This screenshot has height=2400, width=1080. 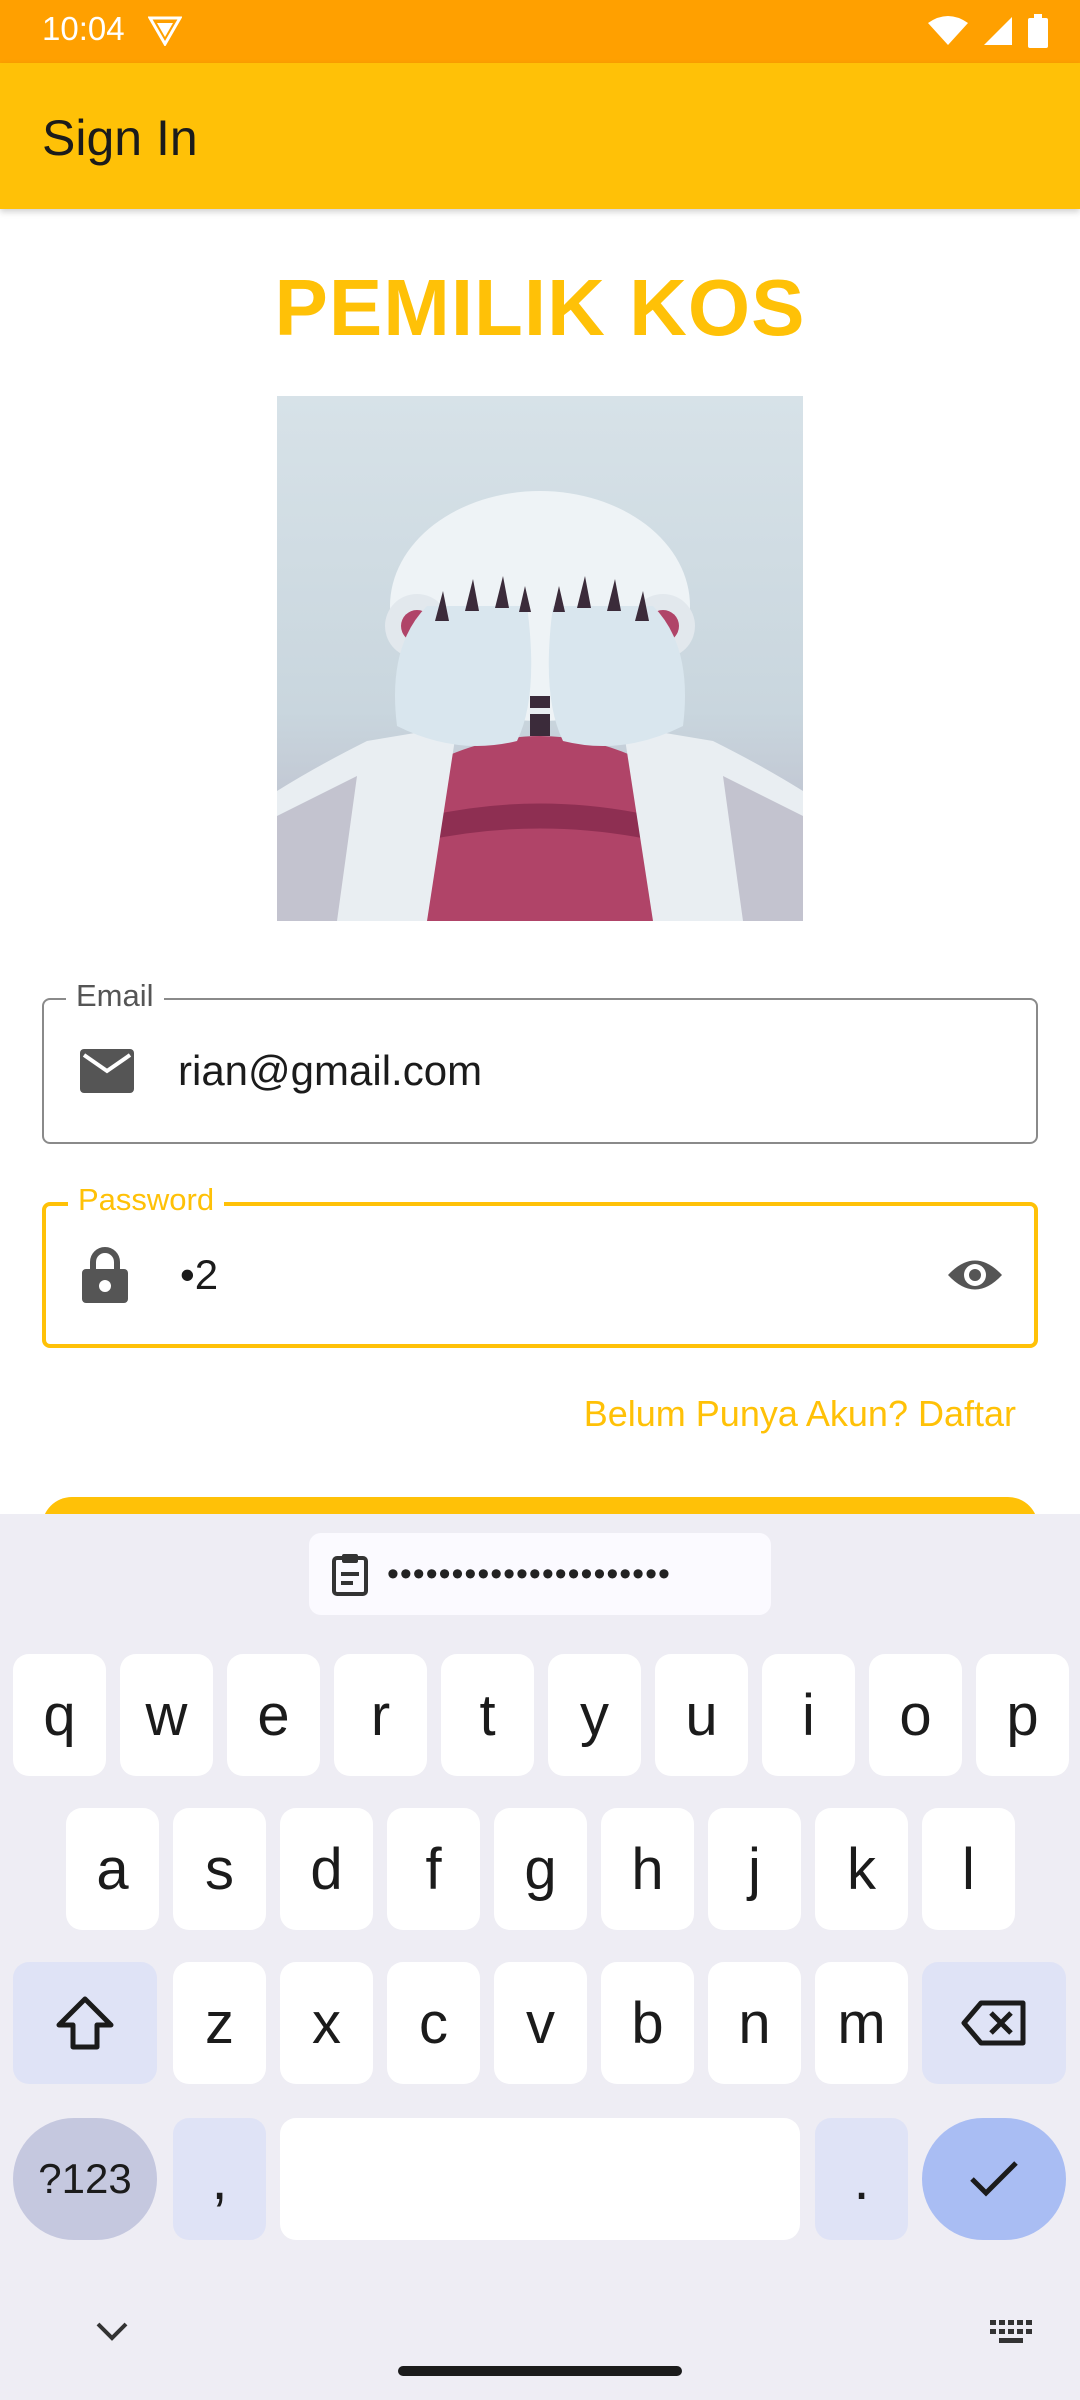 What do you see at coordinates (540, 307) in the screenshot?
I see `page-title: PEMILIK KOS` at bounding box center [540, 307].